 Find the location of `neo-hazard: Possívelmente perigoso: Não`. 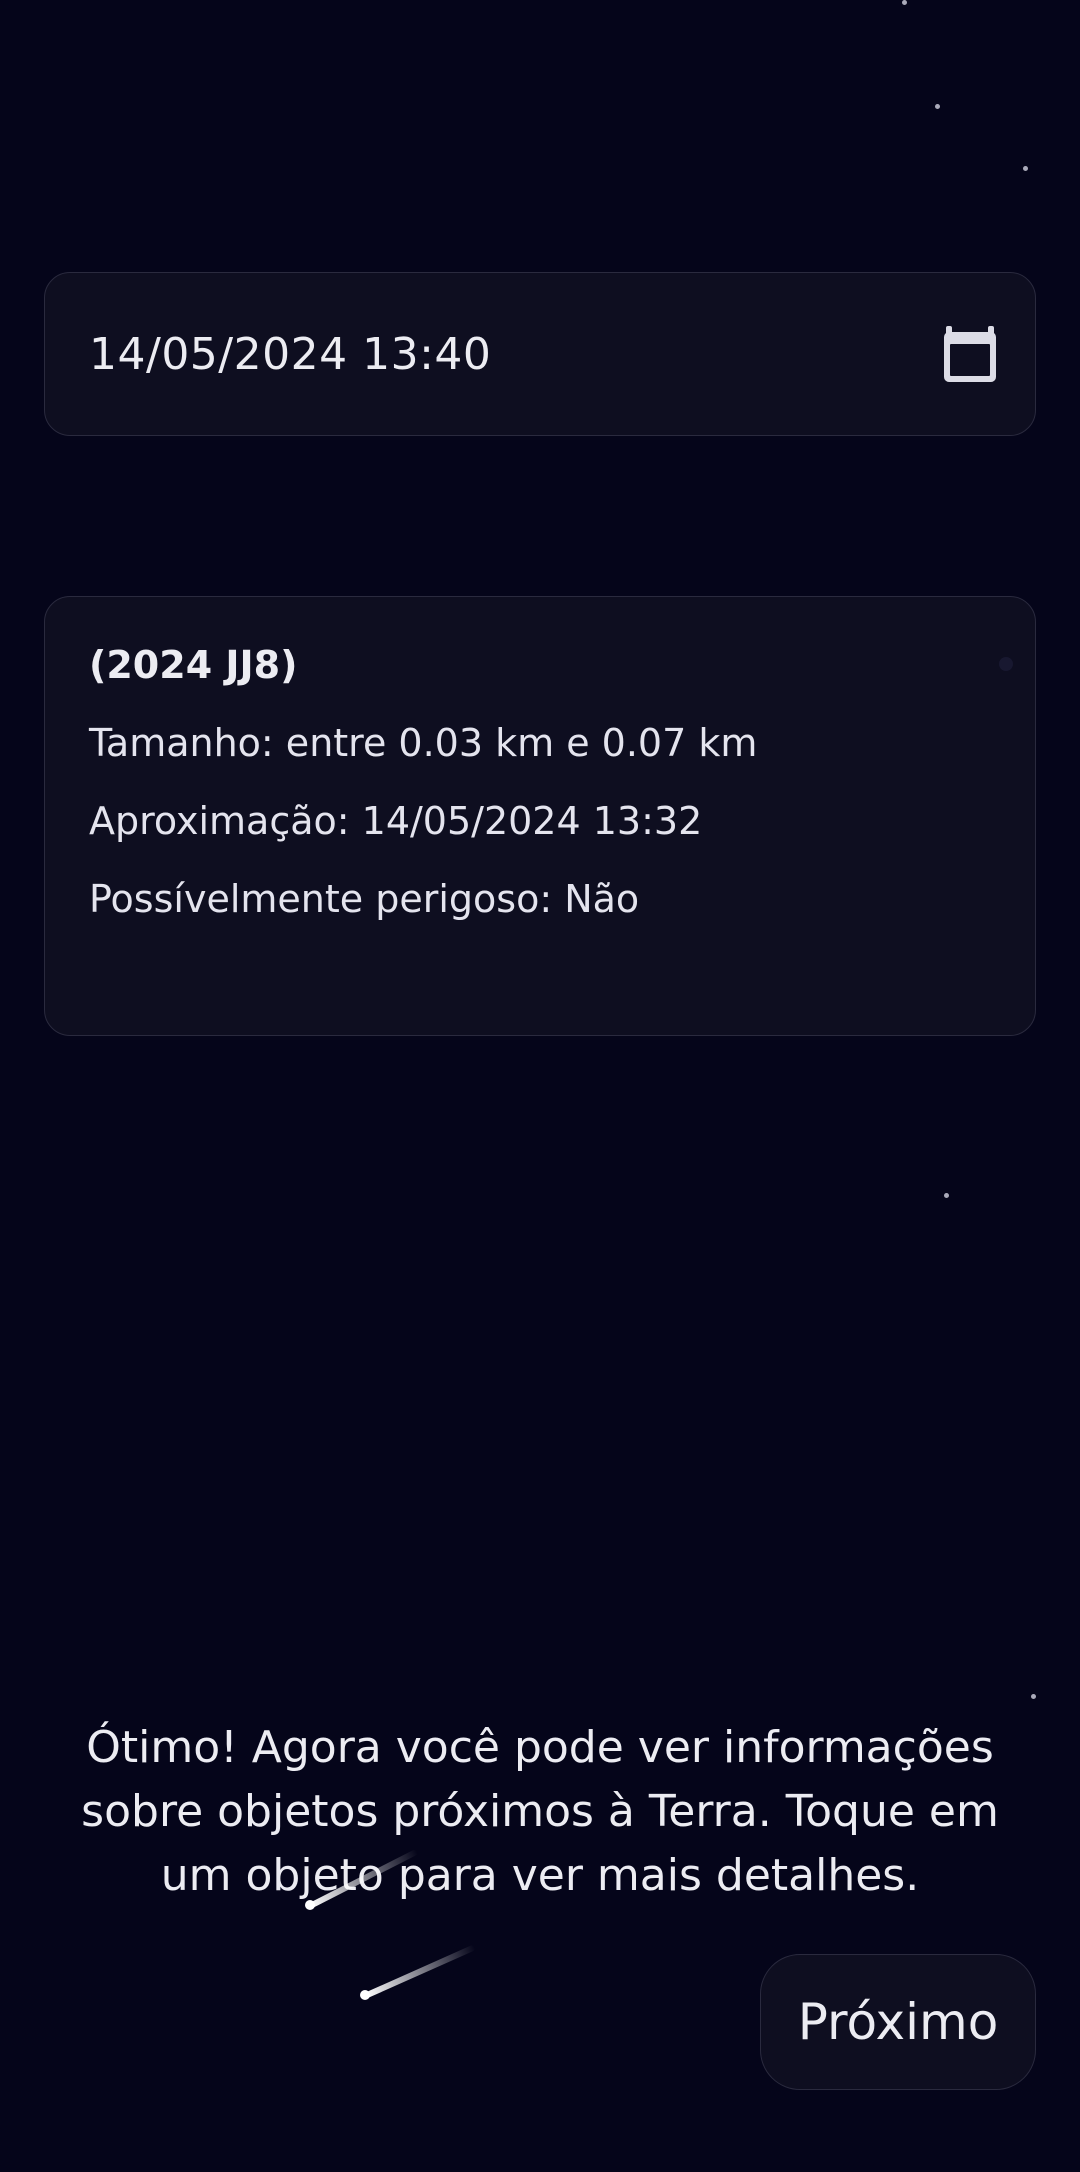

neo-hazard: Possívelmente perigoso: Não is located at coordinates (364, 899).